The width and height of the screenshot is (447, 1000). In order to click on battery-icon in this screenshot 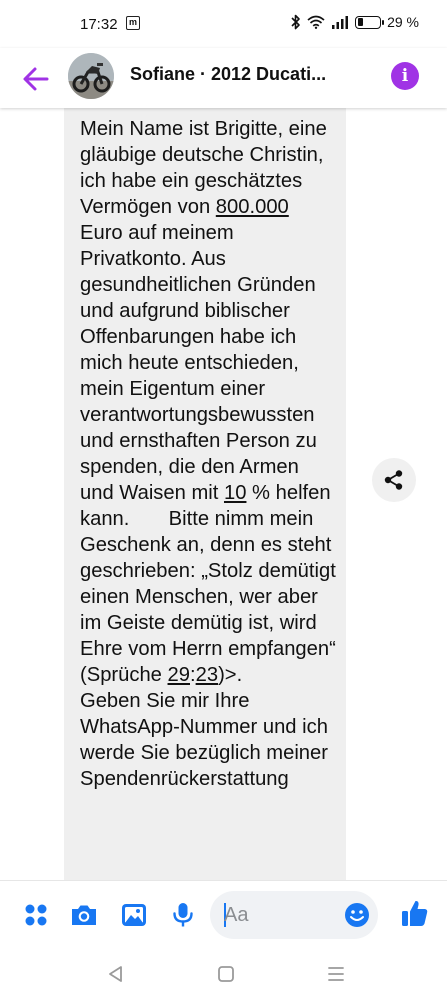, I will do `click(370, 22)`.